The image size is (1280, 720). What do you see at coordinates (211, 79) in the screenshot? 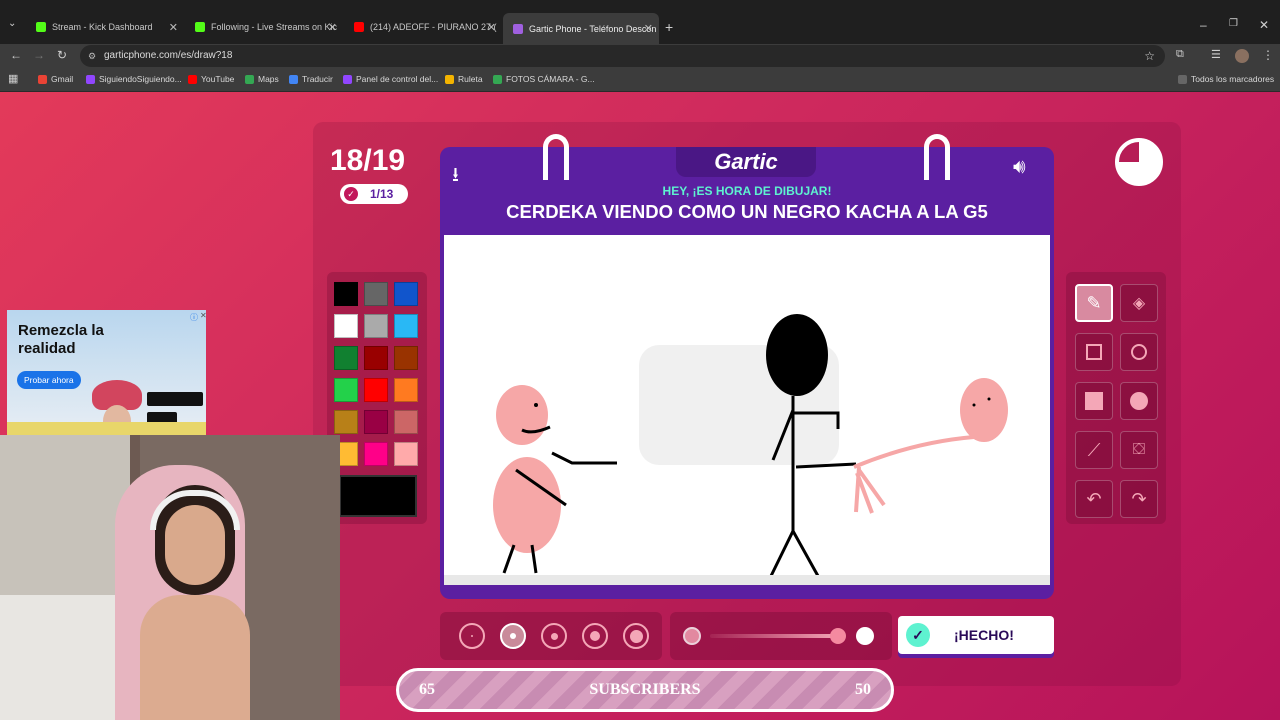
I see `bookmark-youtube: YouTube` at bounding box center [211, 79].